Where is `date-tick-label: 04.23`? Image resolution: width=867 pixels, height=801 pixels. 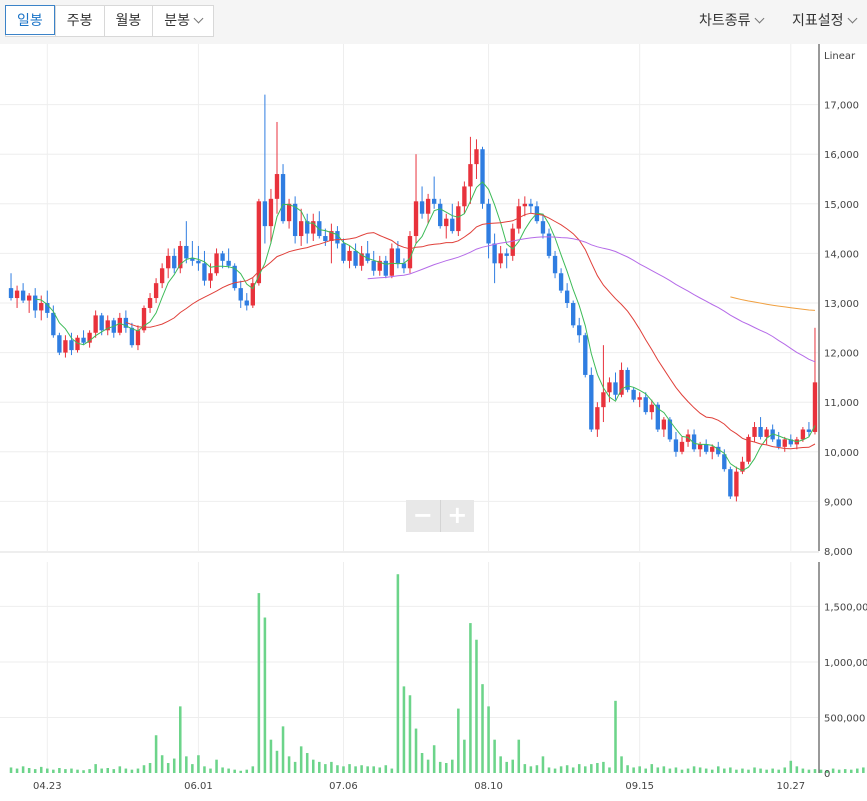
date-tick-label: 04.23 is located at coordinates (47, 786).